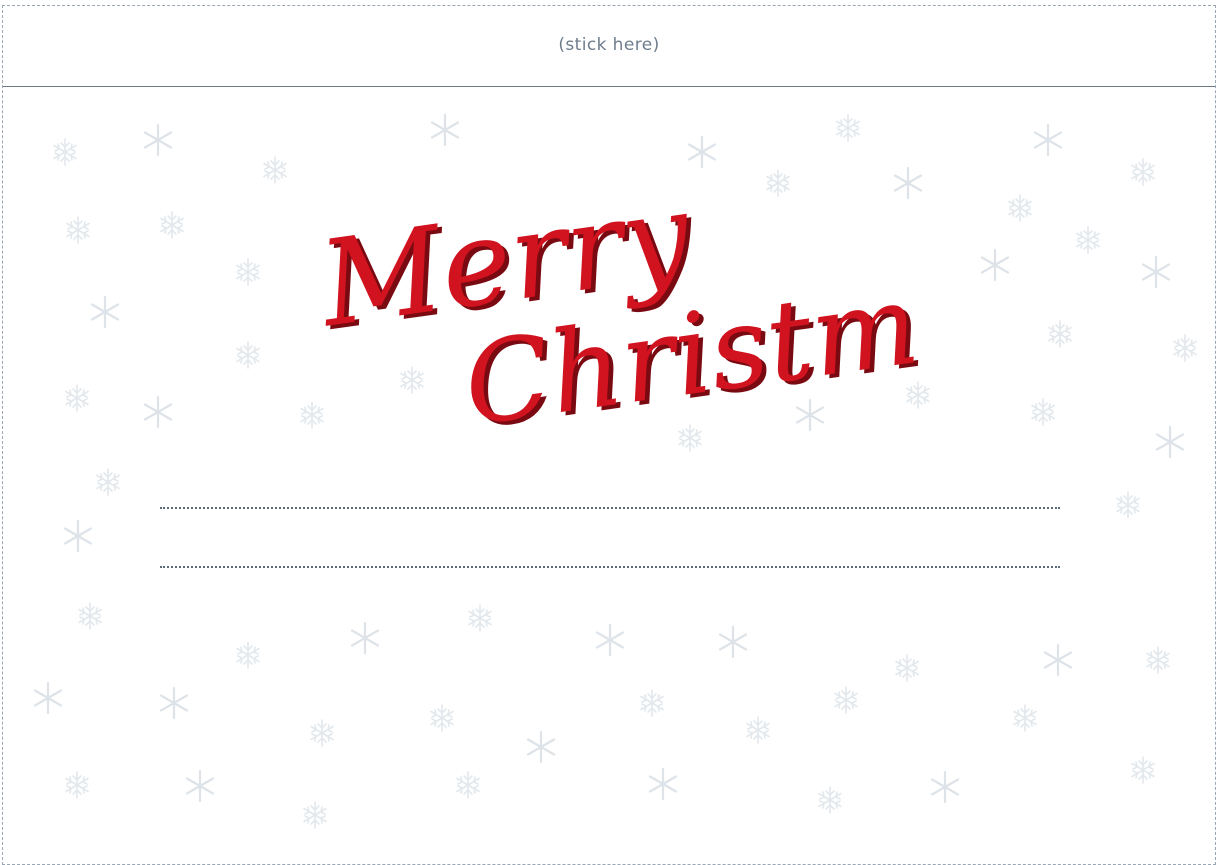  I want to click on stick-here-strip: (stick here), so click(609, 46).